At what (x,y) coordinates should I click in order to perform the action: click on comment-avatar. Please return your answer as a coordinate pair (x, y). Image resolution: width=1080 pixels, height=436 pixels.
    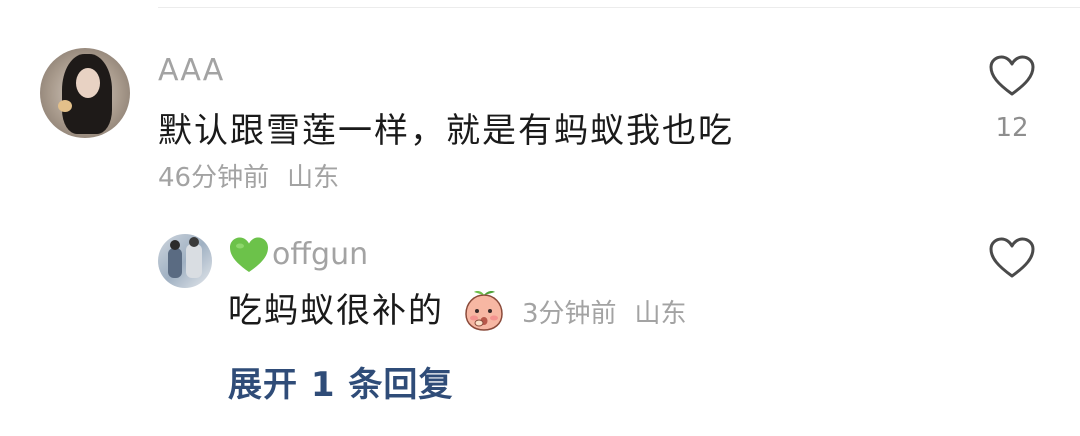
    Looking at the image, I should click on (85, 93).